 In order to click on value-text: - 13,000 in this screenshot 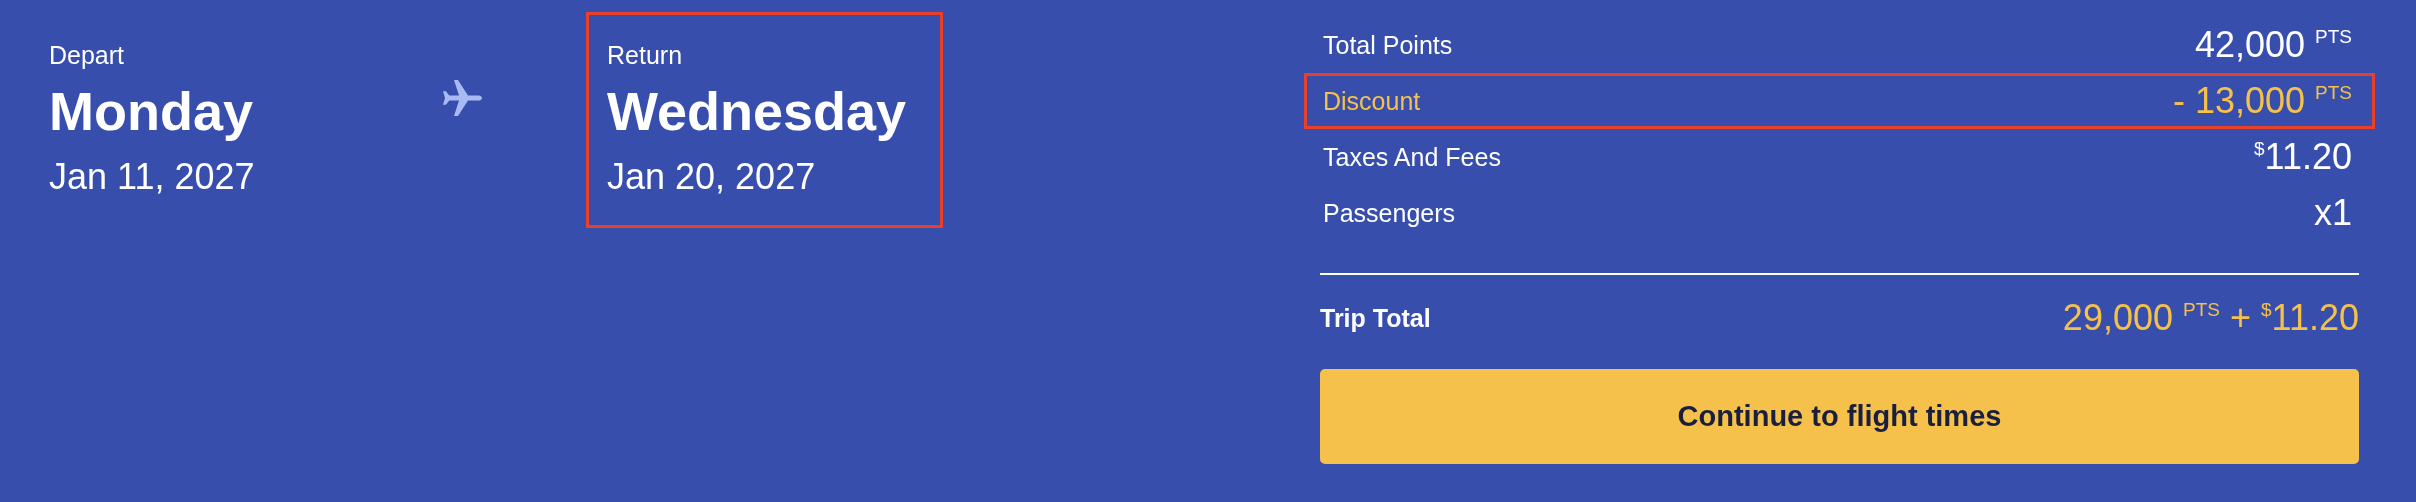, I will do `click(2239, 100)`.